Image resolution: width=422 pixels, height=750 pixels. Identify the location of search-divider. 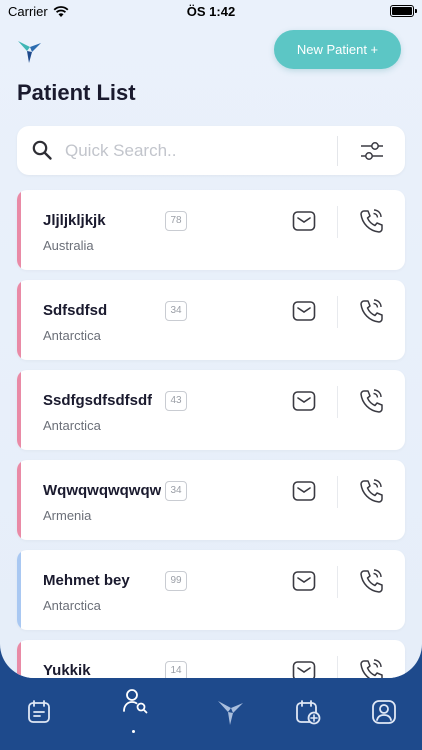
(337, 151).